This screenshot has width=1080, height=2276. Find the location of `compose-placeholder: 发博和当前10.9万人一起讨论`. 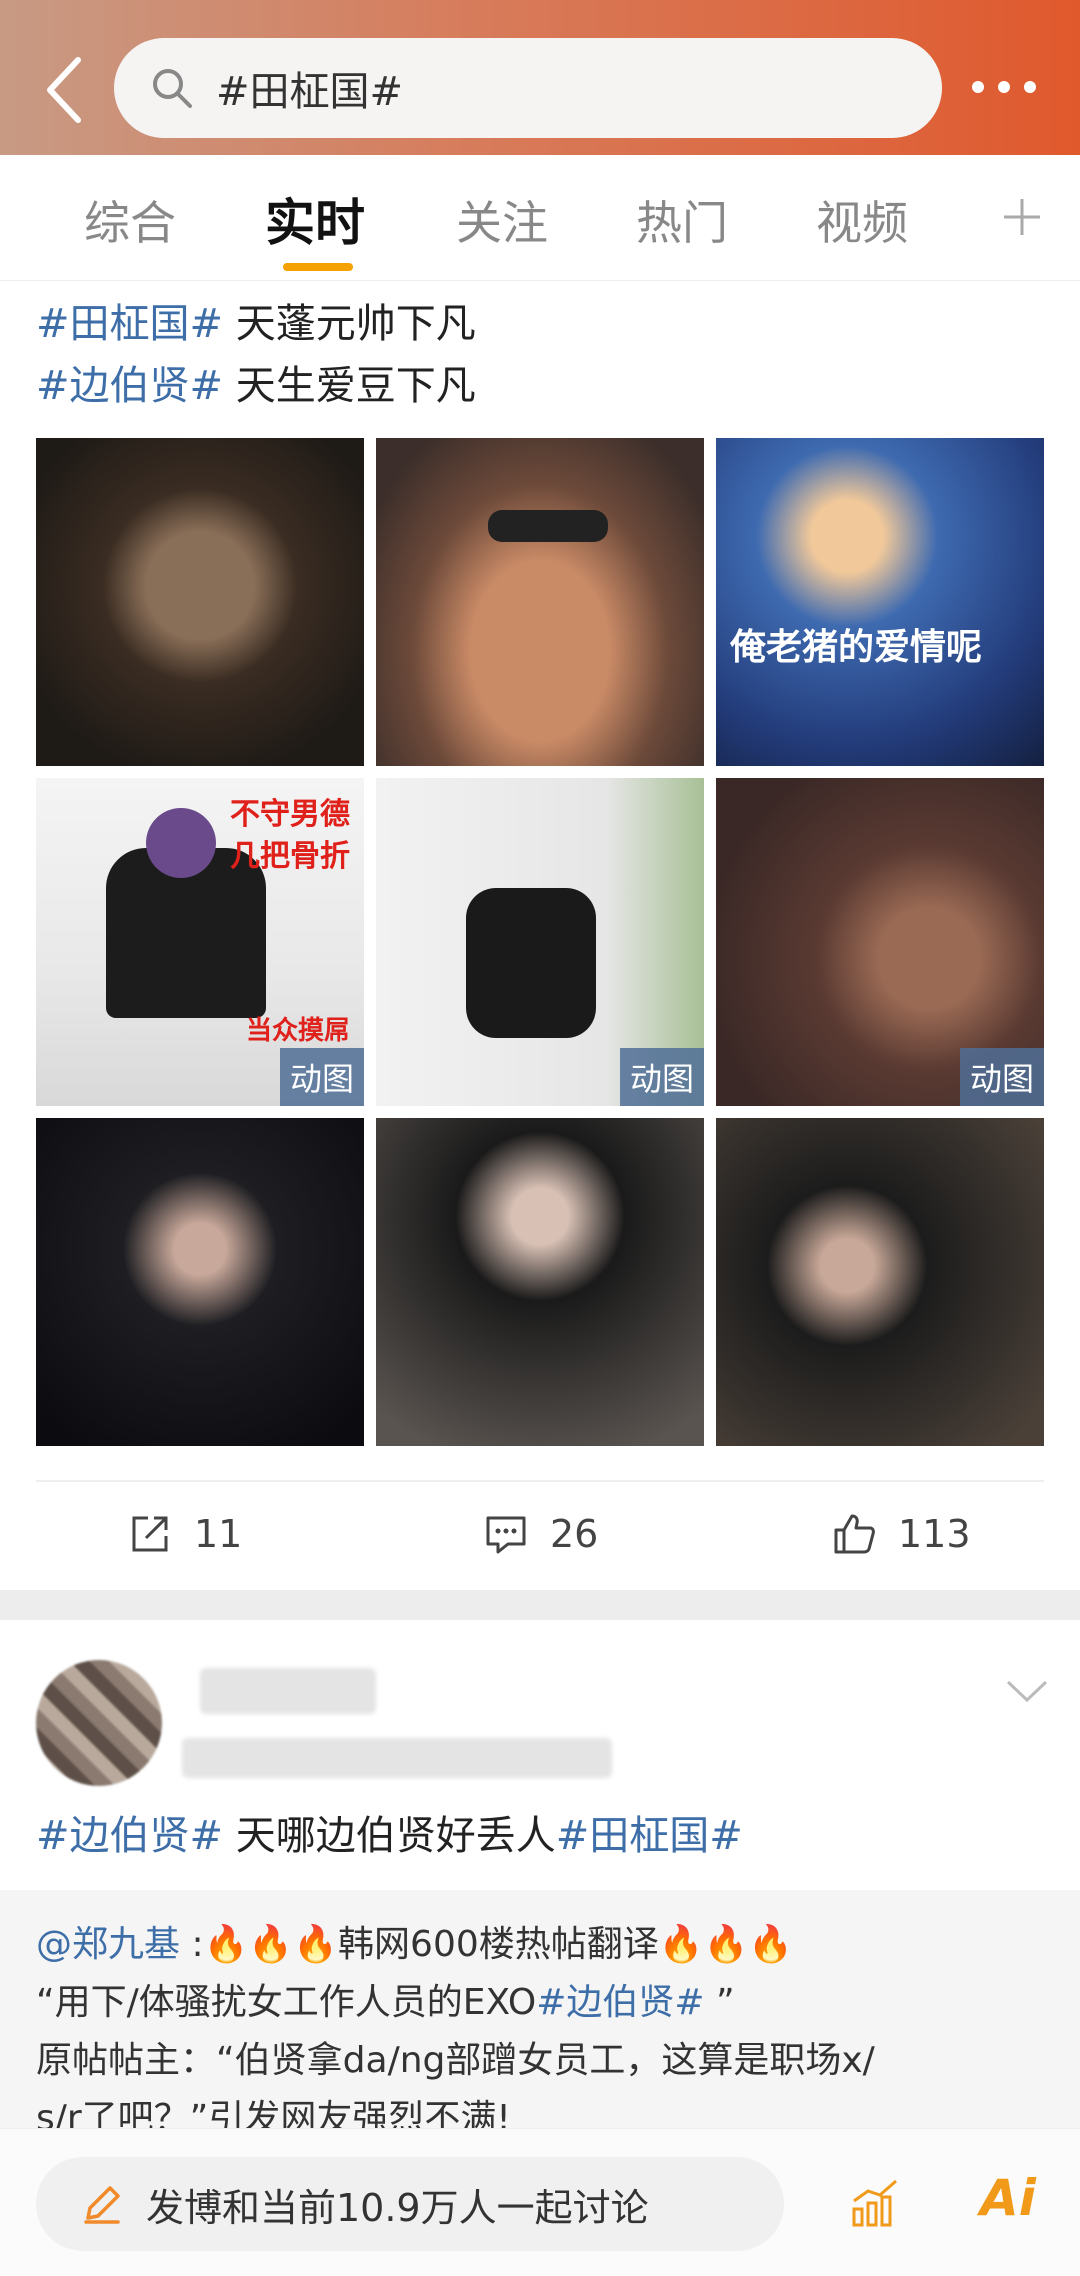

compose-placeholder: 发博和当前10.9万人一起讨论 is located at coordinates (397, 2207).